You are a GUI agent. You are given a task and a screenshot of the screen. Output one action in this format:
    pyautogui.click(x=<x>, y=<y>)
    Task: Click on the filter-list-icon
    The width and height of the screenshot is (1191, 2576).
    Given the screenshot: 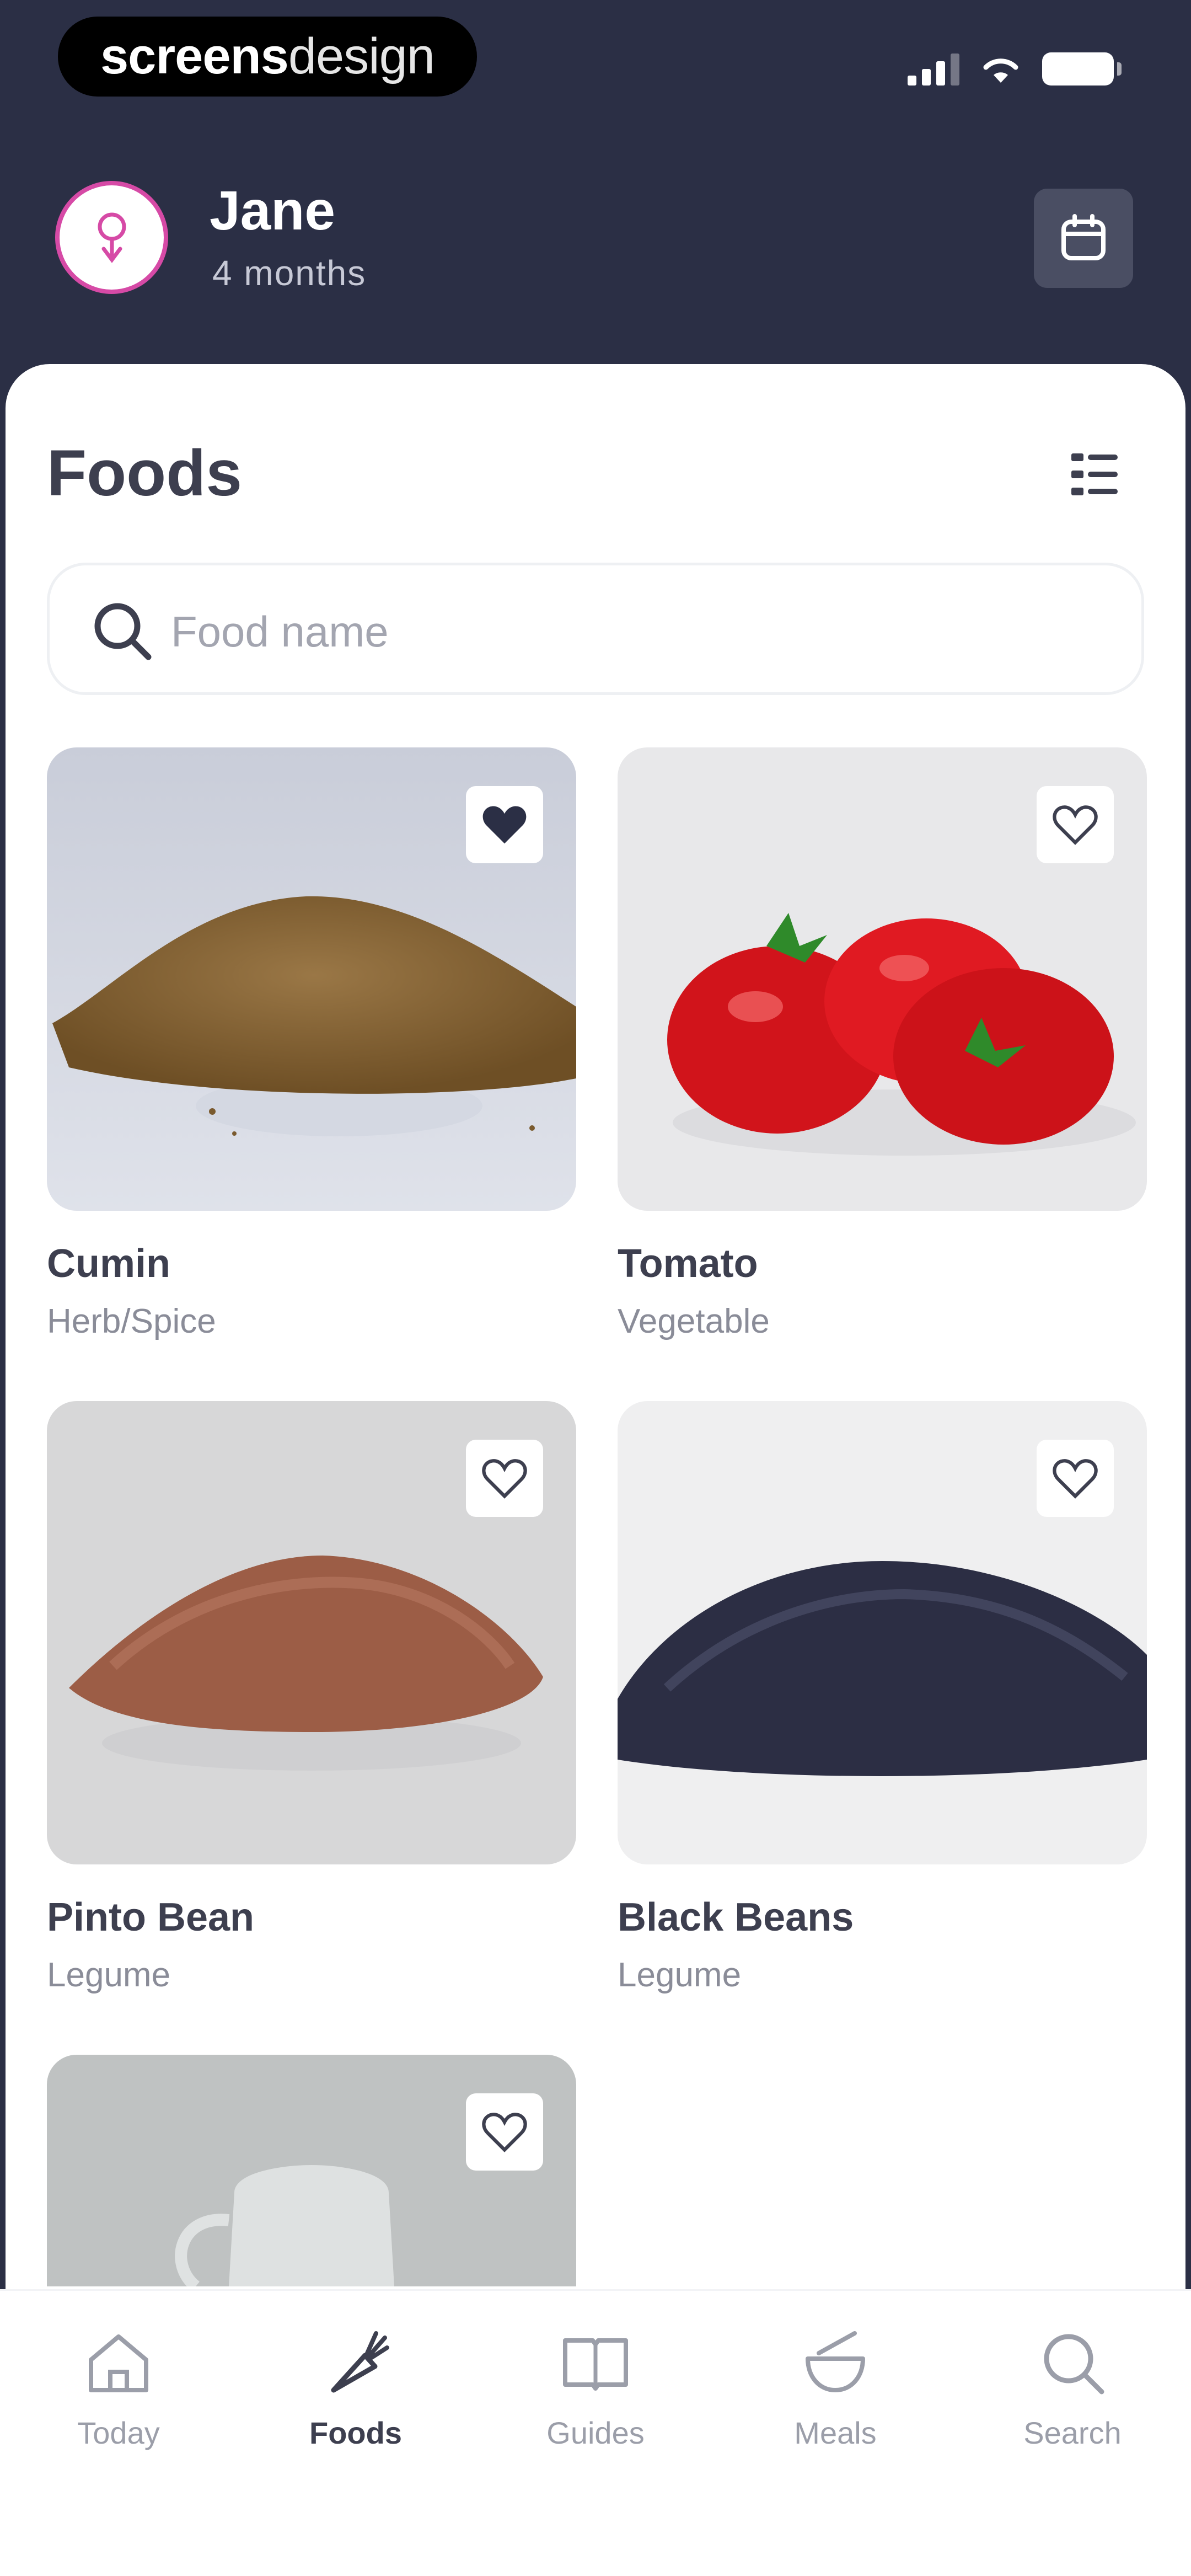 What is the action you would take?
    pyautogui.click(x=1094, y=474)
    